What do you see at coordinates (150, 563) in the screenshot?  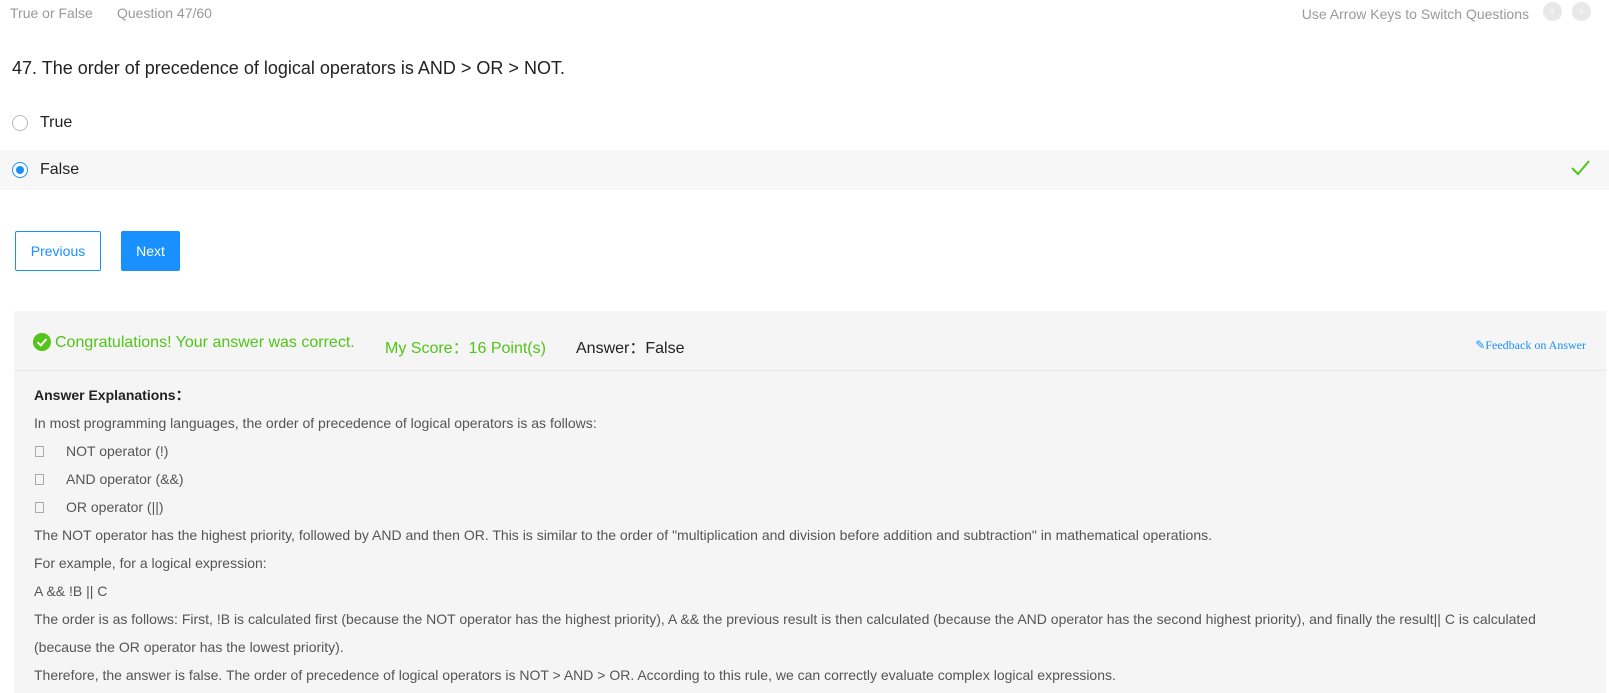 I see `explanation-paragraph: For example, for a logical expression:` at bounding box center [150, 563].